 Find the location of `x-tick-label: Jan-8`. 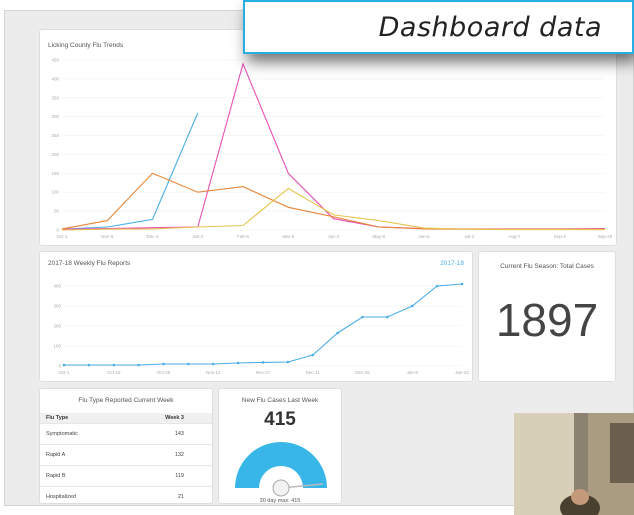

x-tick-label: Jan-8 is located at coordinates (413, 372).